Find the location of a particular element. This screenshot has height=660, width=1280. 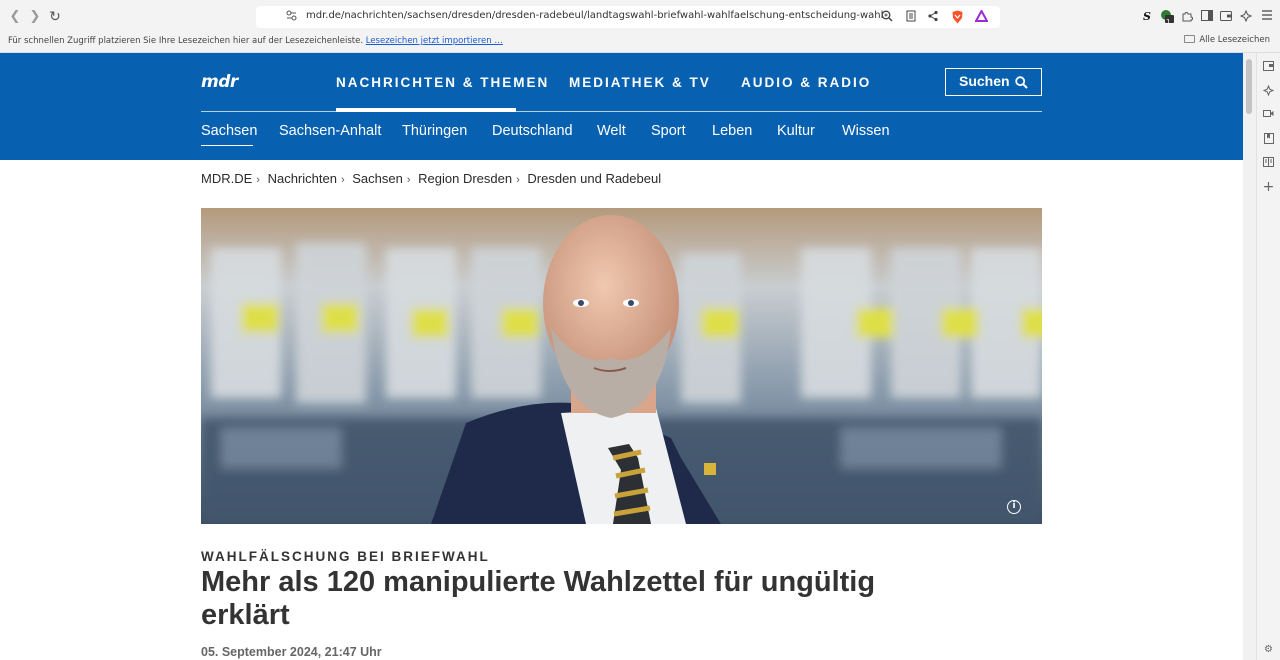

back-icon: ❮ is located at coordinates (15, 17).